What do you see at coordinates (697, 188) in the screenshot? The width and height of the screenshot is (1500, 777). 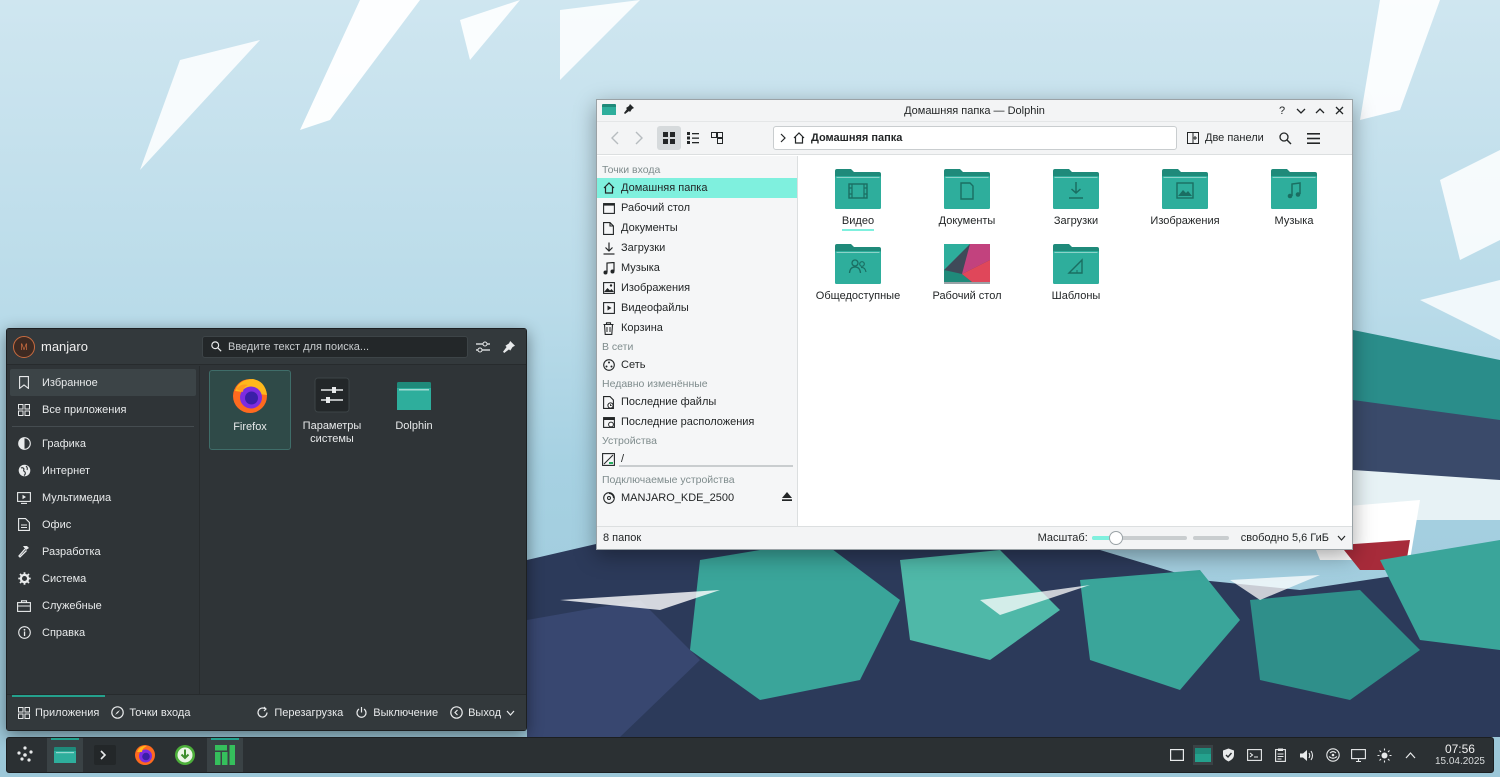 I see `places-item: Домашняя папка` at bounding box center [697, 188].